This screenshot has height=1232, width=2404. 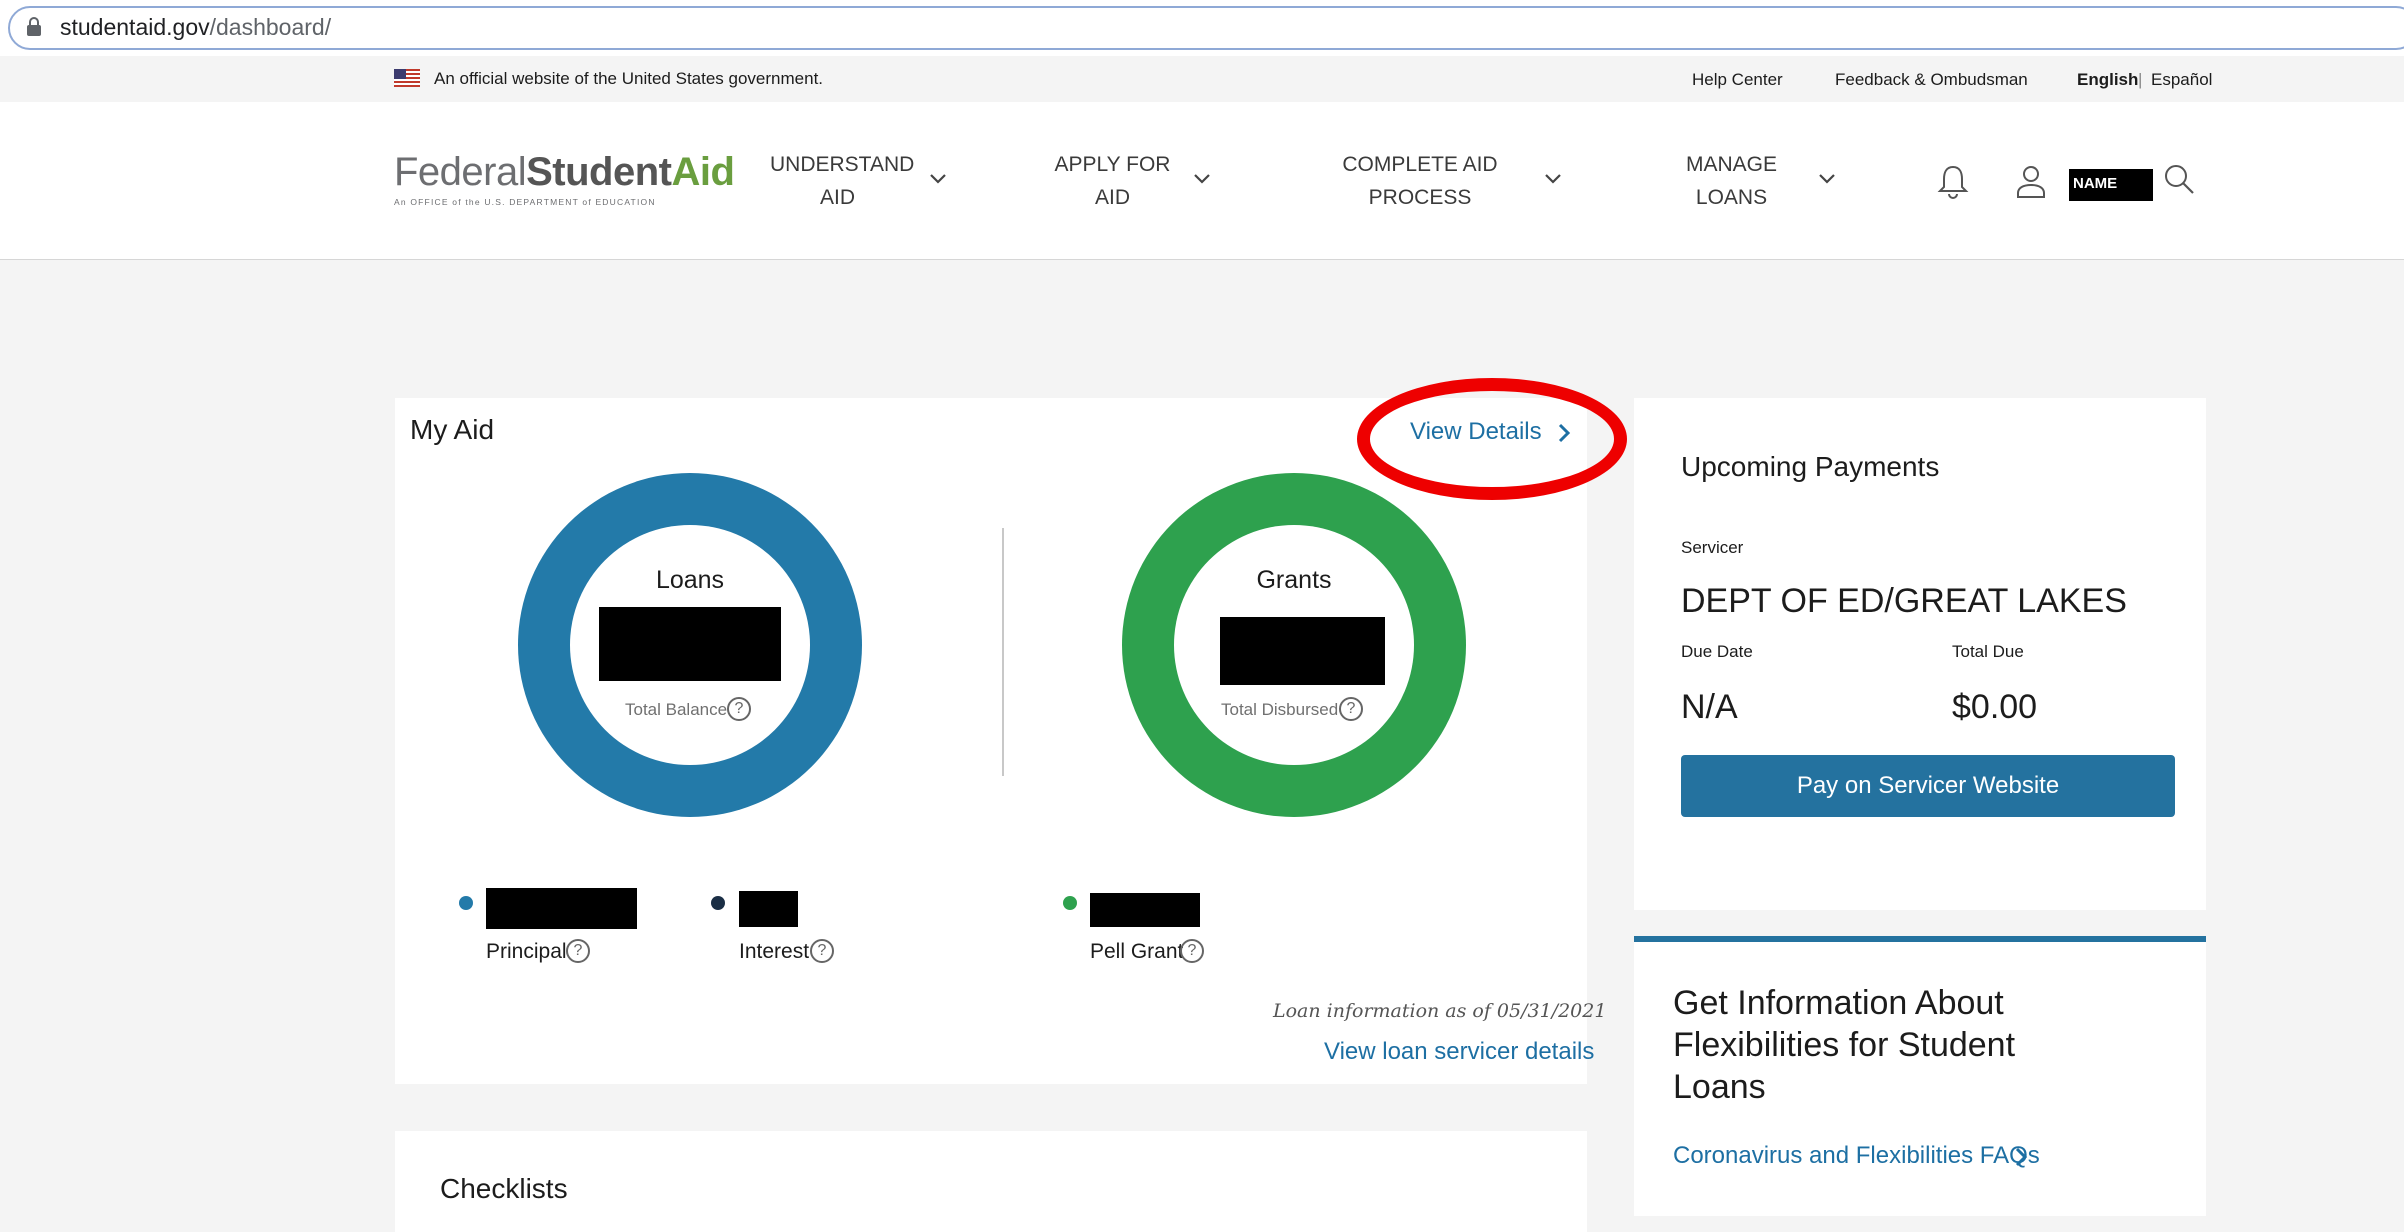 I want to click on my-aid-divider, so click(x=1003, y=652).